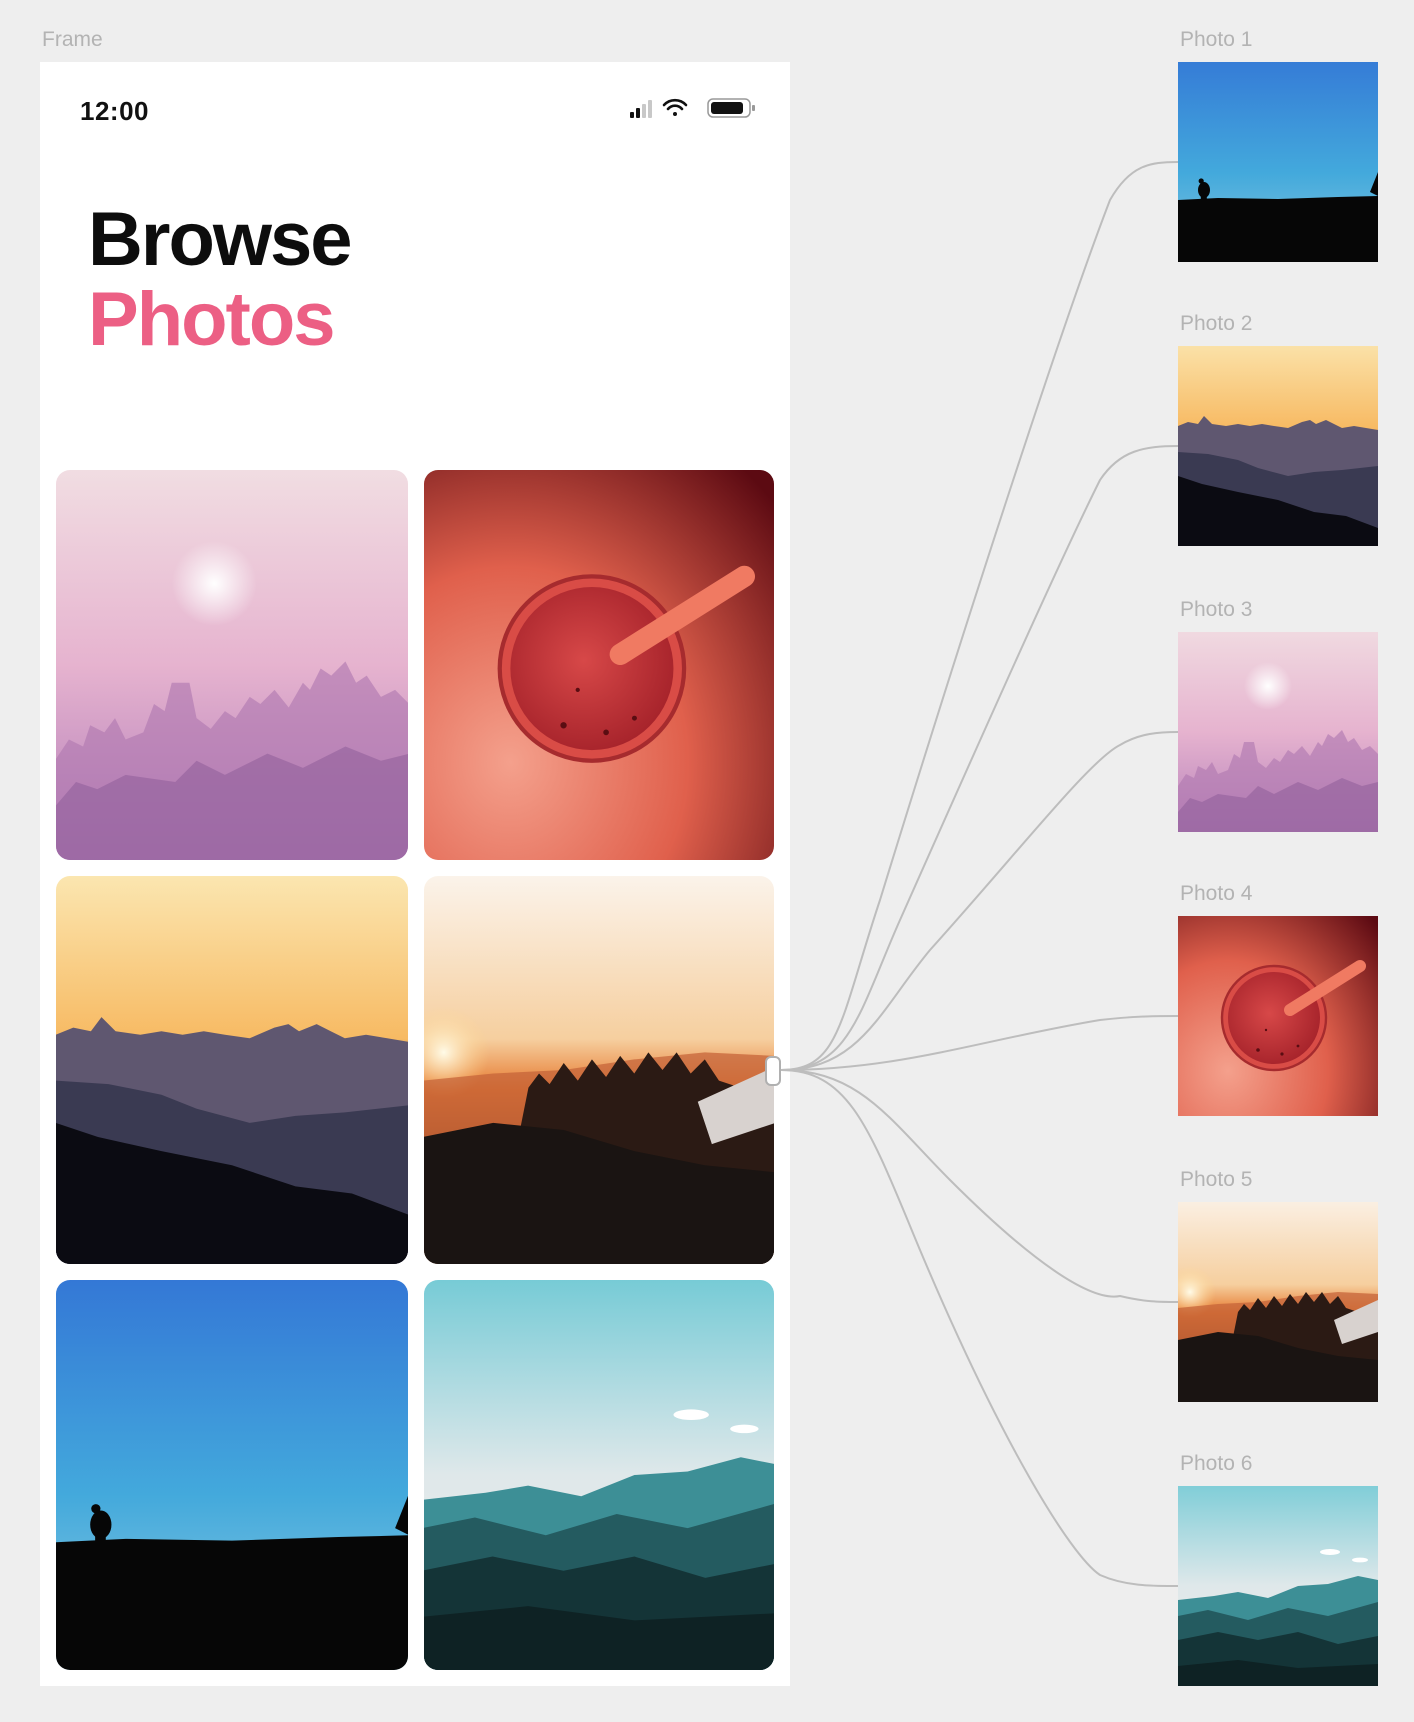 This screenshot has width=1414, height=1722. What do you see at coordinates (731, 108) in the screenshot?
I see `battery-icon` at bounding box center [731, 108].